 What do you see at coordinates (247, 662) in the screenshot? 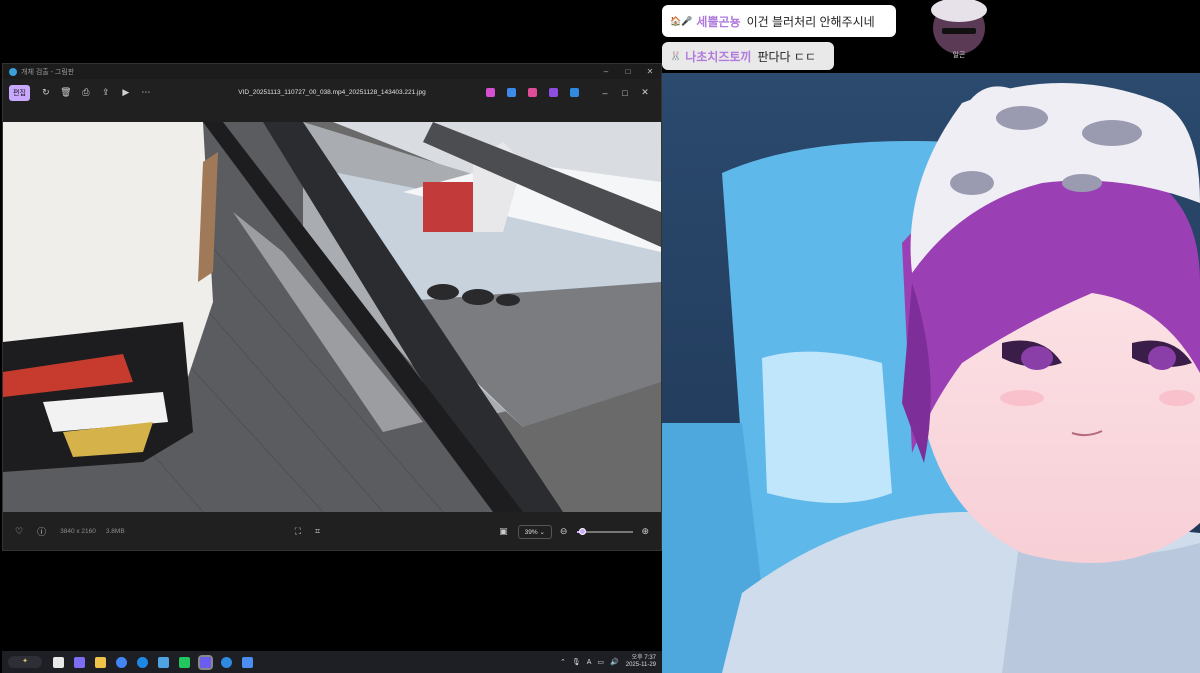
I see `paint-icon` at bounding box center [247, 662].